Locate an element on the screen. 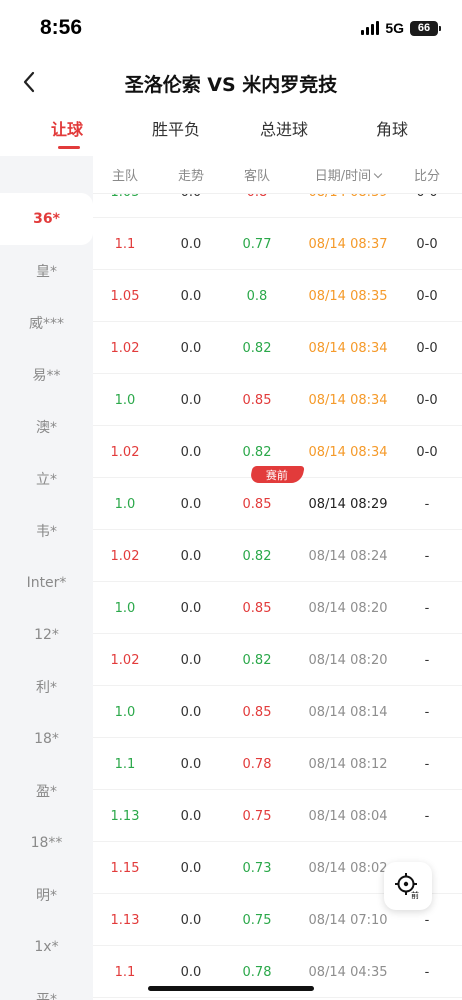 The height and width of the screenshot is (1000, 462). table-row: 1.13 0.0 0.75 08/14 08:04 - is located at coordinates (277, 816).